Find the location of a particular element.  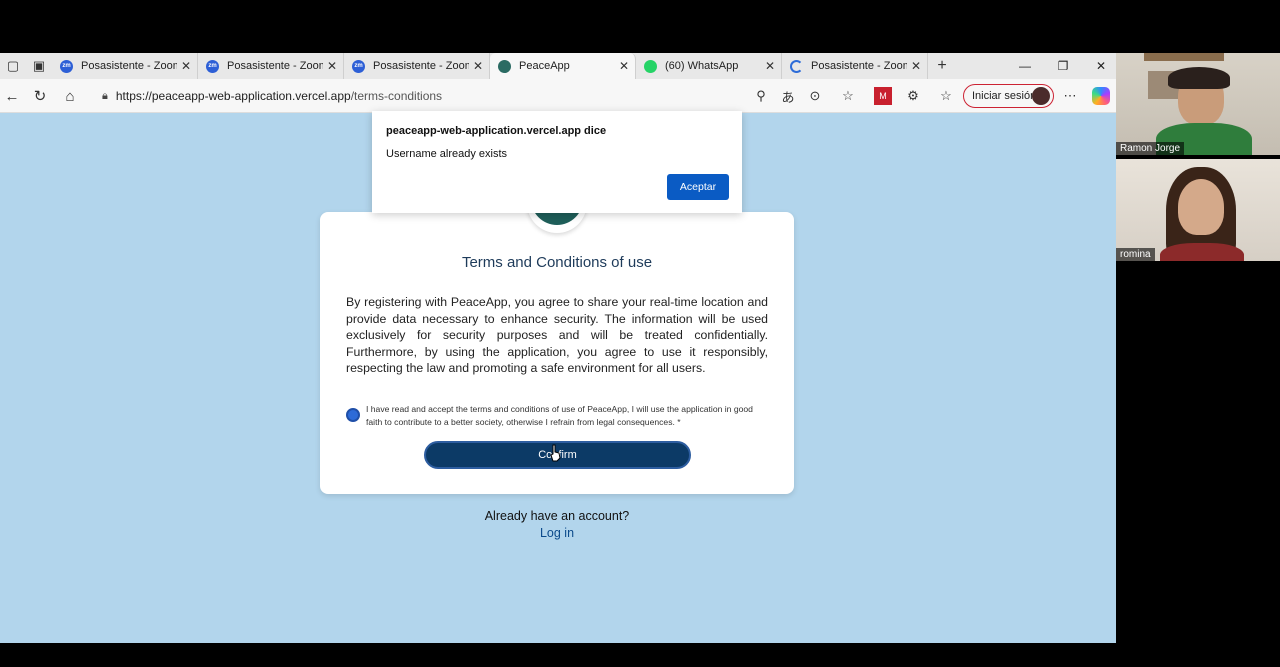

tab-label: PeaceApp is located at coordinates (544, 66).